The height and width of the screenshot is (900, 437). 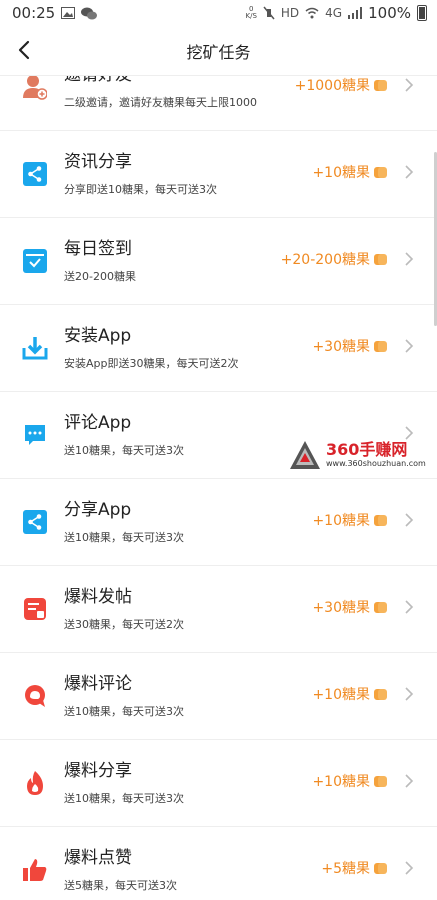 I want to click on task-title: 爆料发帖, so click(x=98, y=597).